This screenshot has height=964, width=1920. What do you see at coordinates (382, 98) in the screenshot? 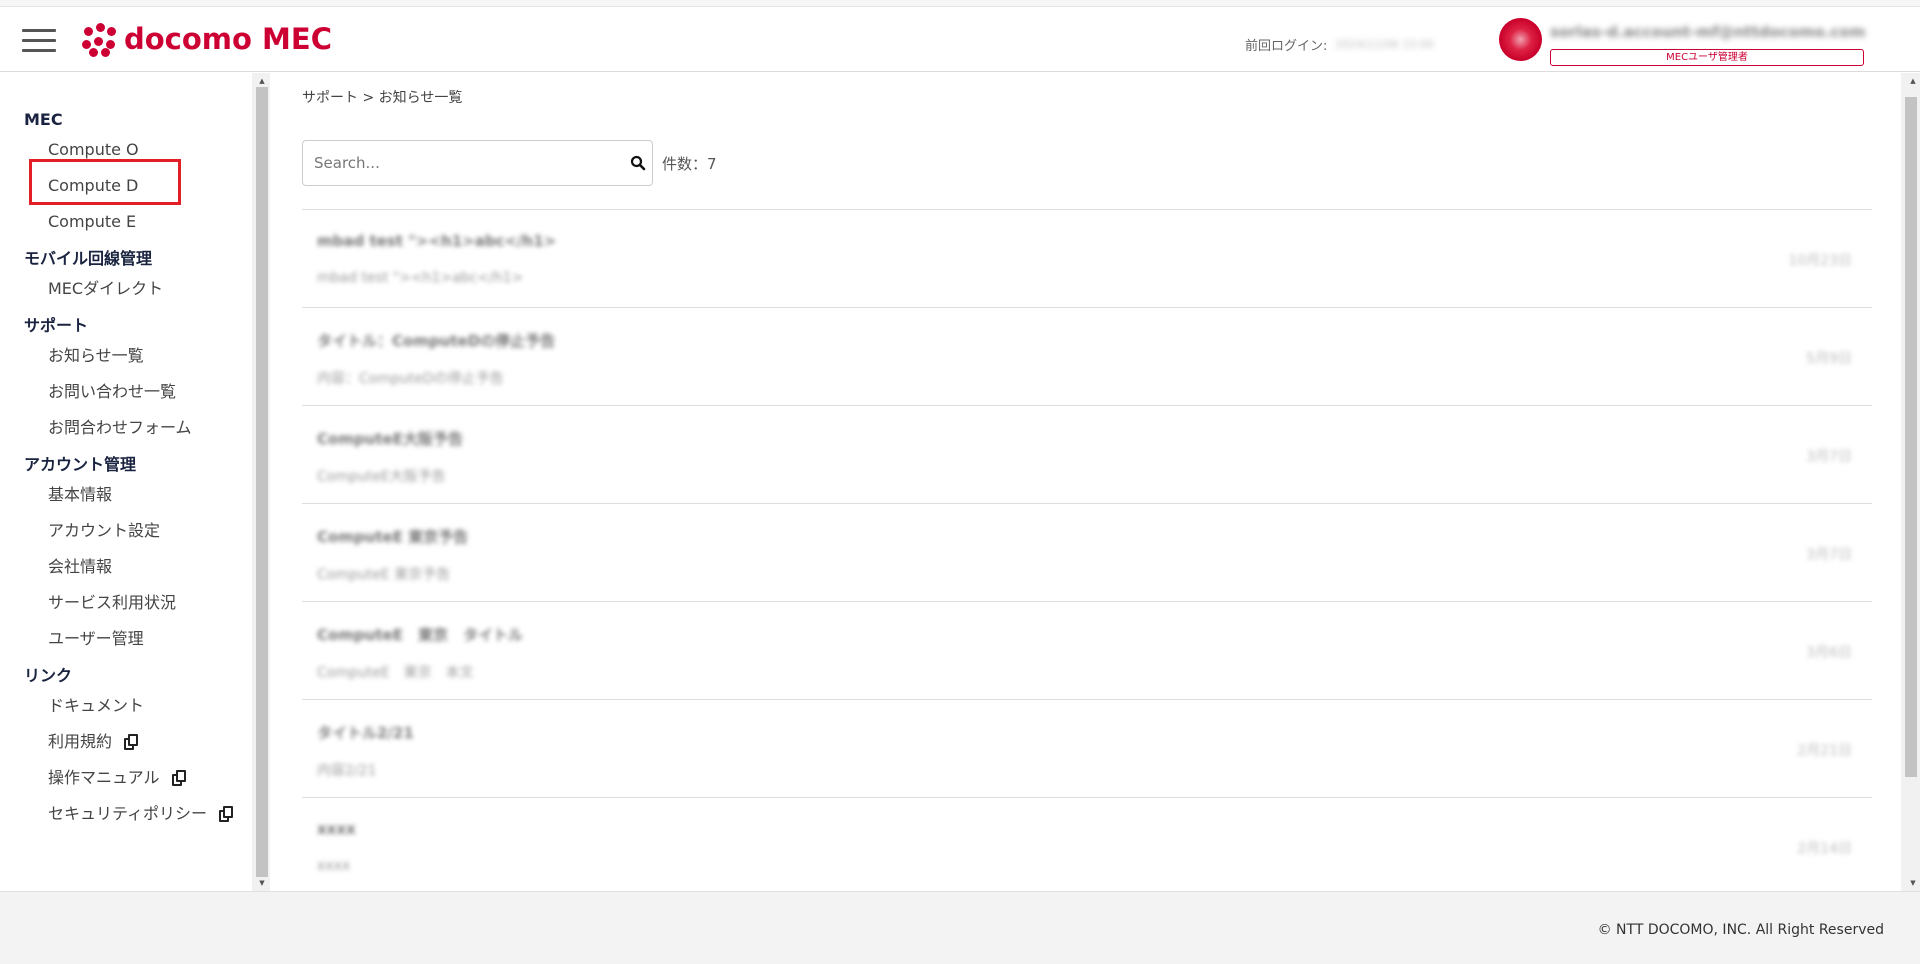
I see `breadcrumb: サポート > お知らせ一覧` at bounding box center [382, 98].